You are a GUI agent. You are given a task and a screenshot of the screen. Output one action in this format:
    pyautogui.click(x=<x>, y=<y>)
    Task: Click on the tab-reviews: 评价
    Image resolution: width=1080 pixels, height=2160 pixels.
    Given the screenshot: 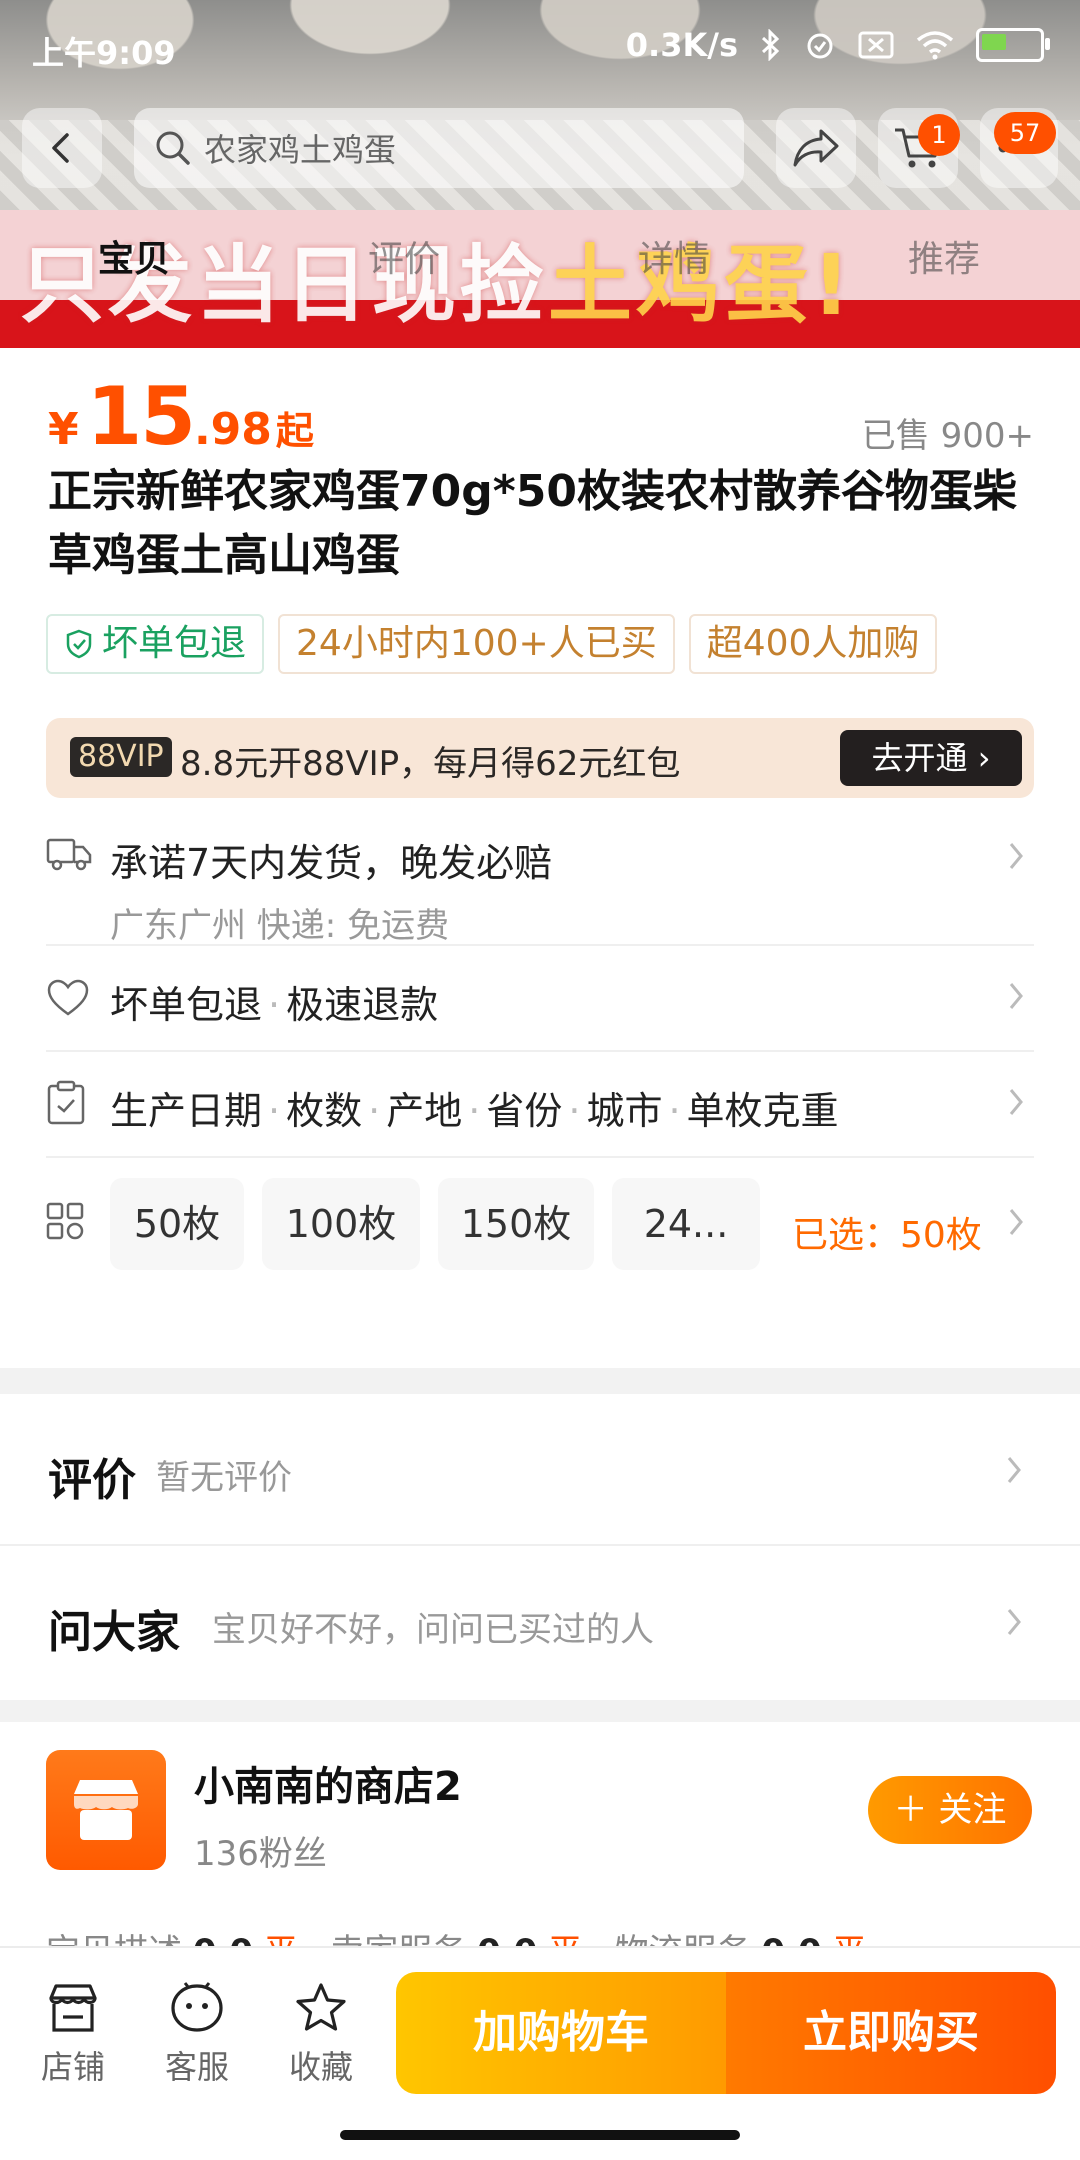 What is the action you would take?
    pyautogui.click(x=404, y=256)
    